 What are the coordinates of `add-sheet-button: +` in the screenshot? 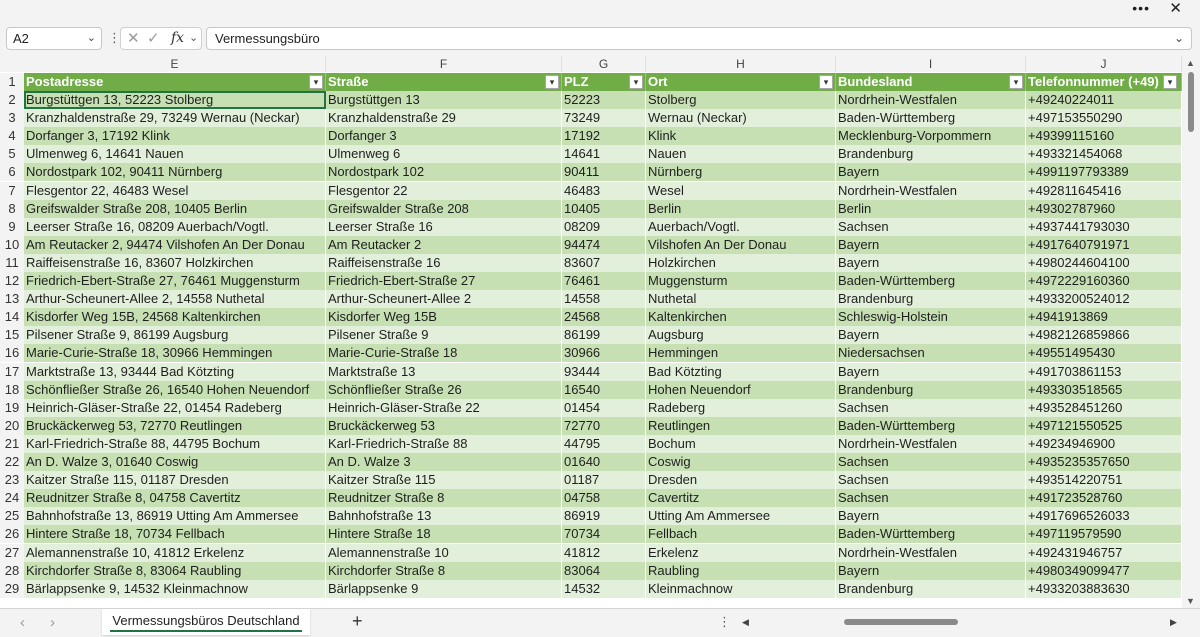 It's located at (357, 621).